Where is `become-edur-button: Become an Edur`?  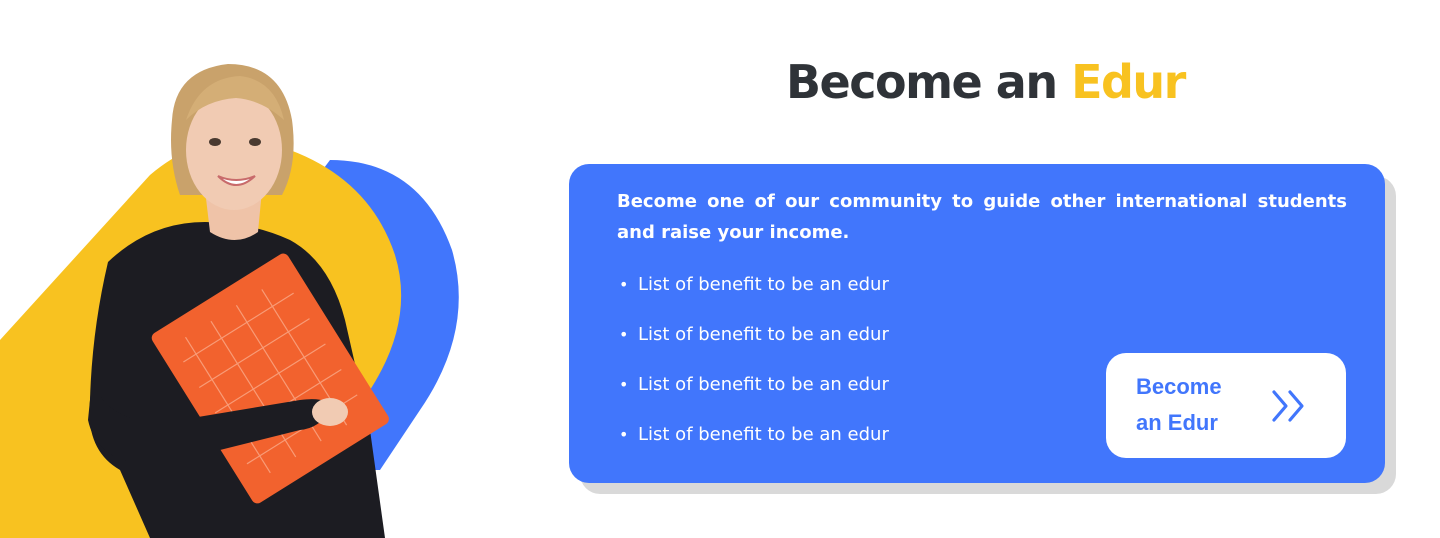 become-edur-button: Become an Edur is located at coordinates (1226, 405).